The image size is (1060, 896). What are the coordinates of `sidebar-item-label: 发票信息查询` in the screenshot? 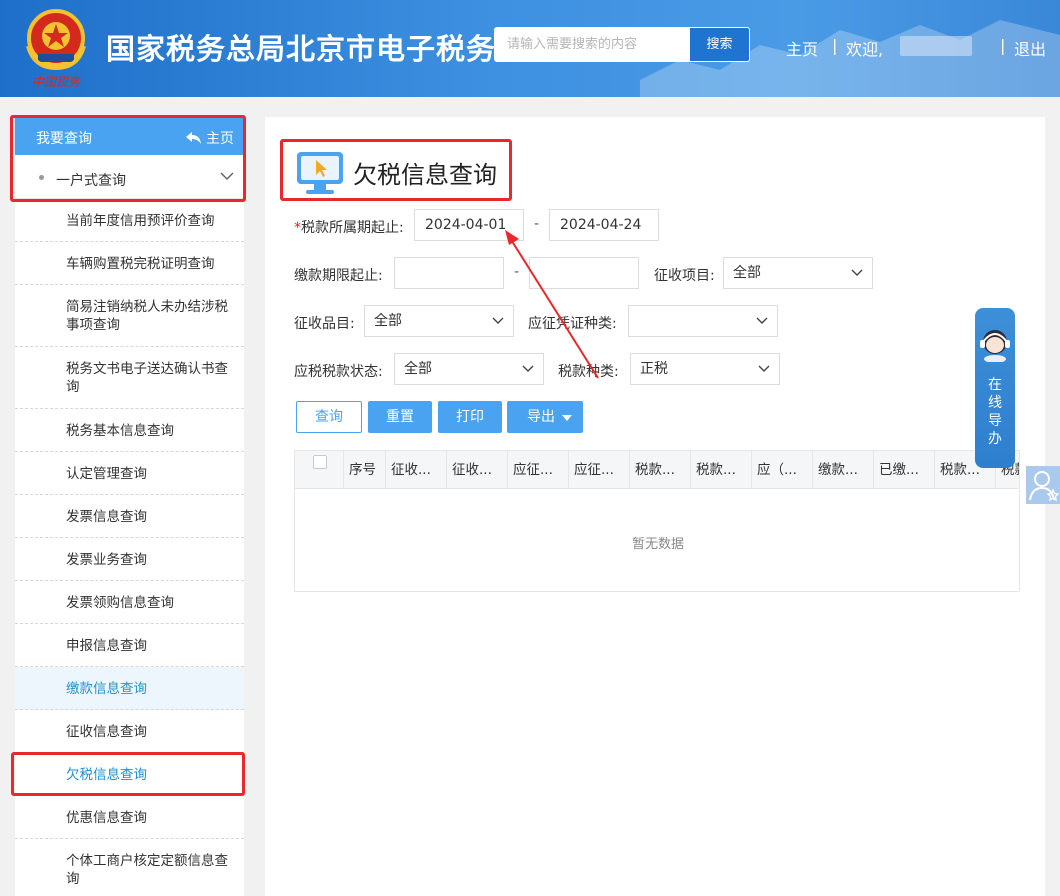 It's located at (106, 517).